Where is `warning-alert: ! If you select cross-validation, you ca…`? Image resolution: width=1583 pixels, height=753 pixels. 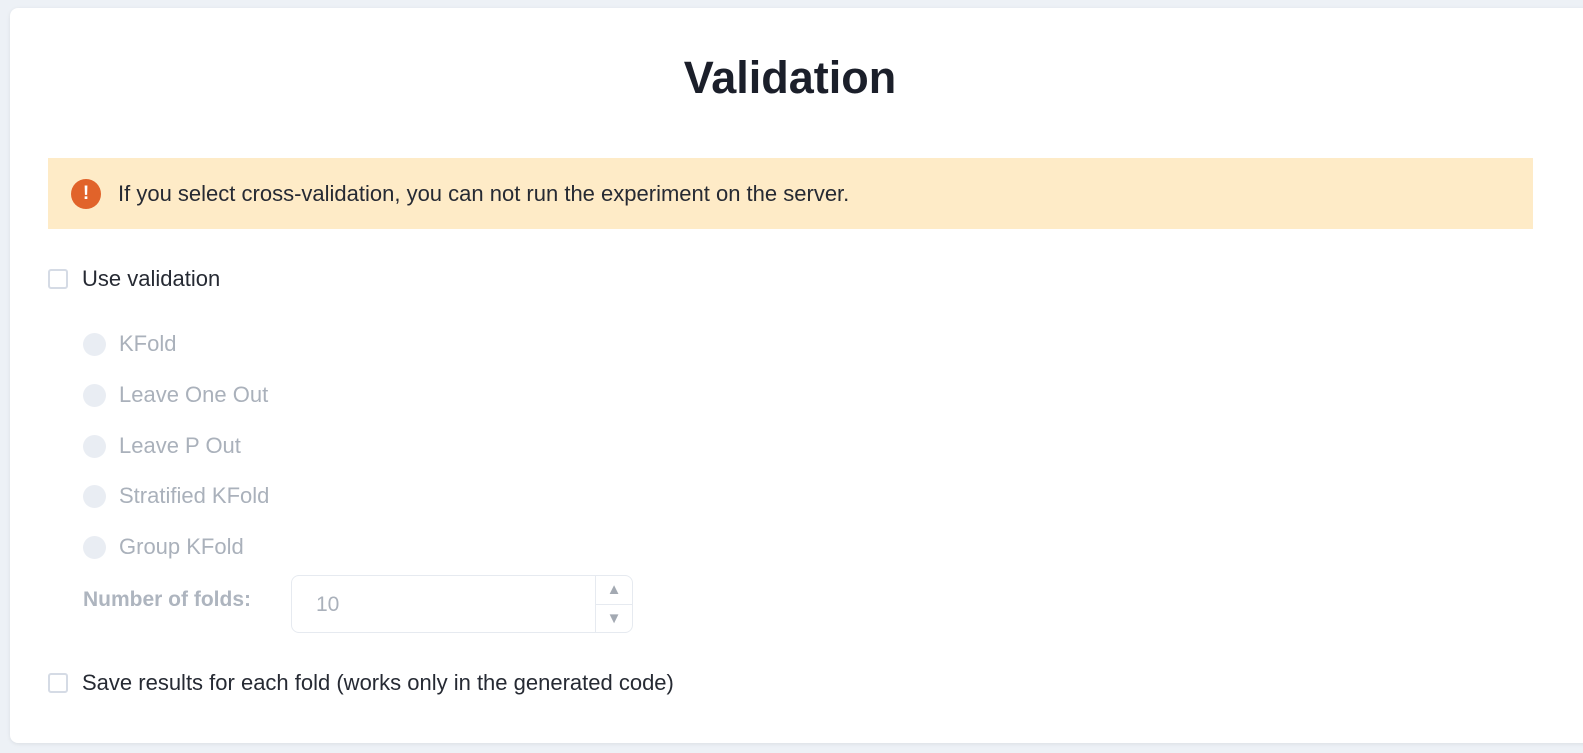
warning-alert: ! If you select cross-validation, you ca… is located at coordinates (790, 193).